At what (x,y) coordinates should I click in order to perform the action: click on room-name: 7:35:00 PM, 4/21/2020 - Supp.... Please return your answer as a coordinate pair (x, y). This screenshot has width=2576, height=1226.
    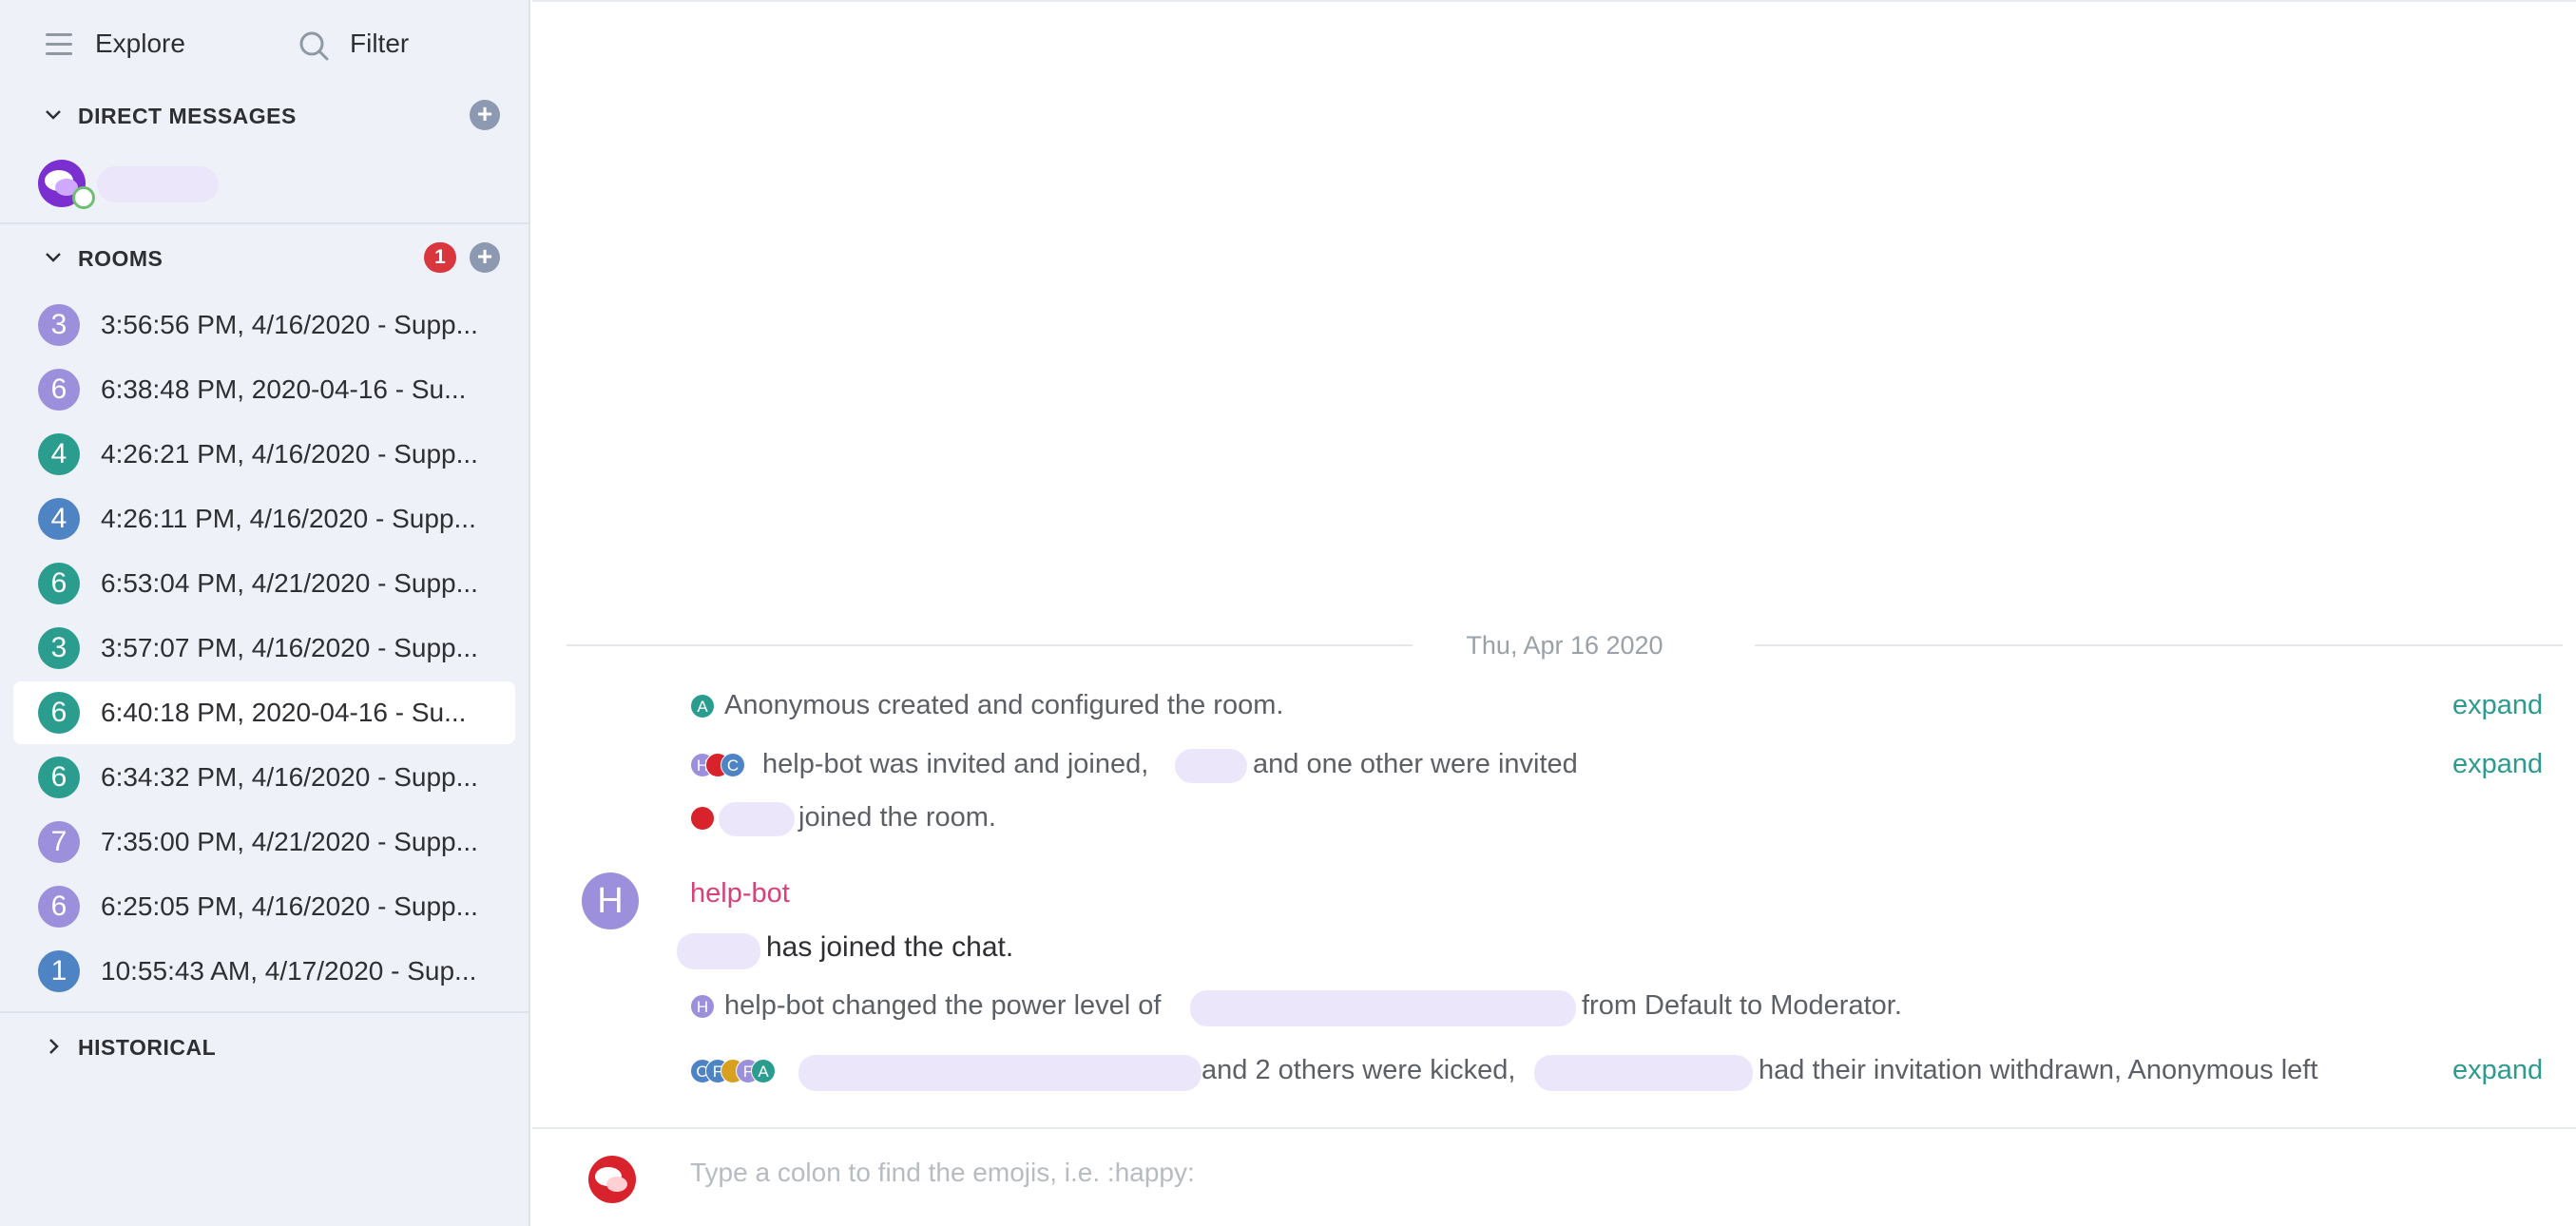
    Looking at the image, I should click on (289, 842).